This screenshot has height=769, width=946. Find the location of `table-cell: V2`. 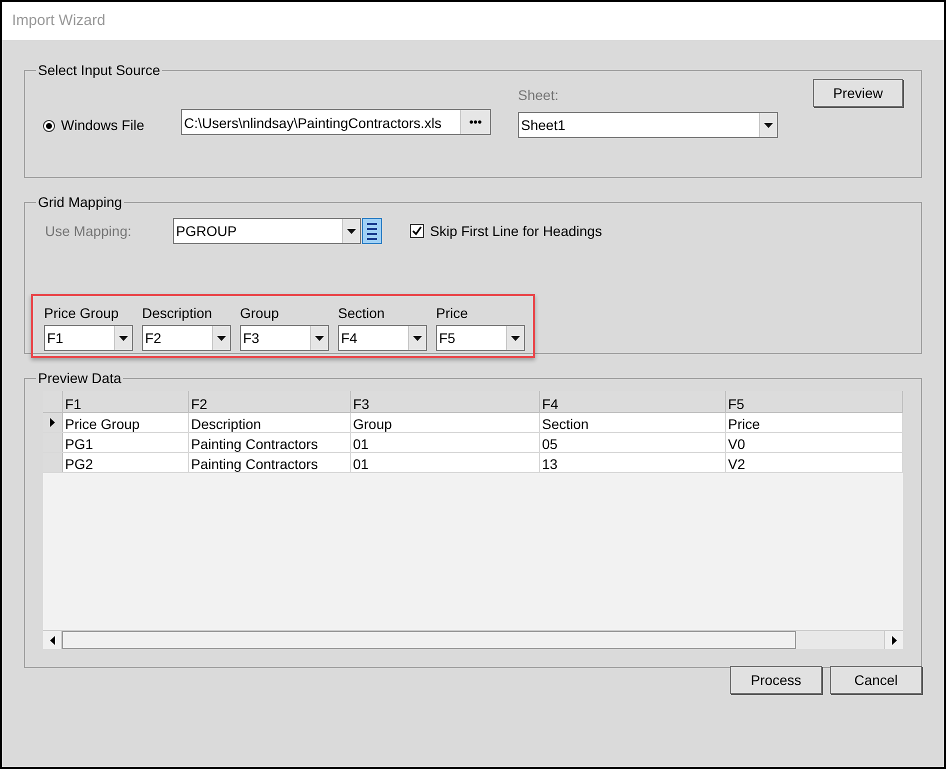

table-cell: V2 is located at coordinates (814, 462).